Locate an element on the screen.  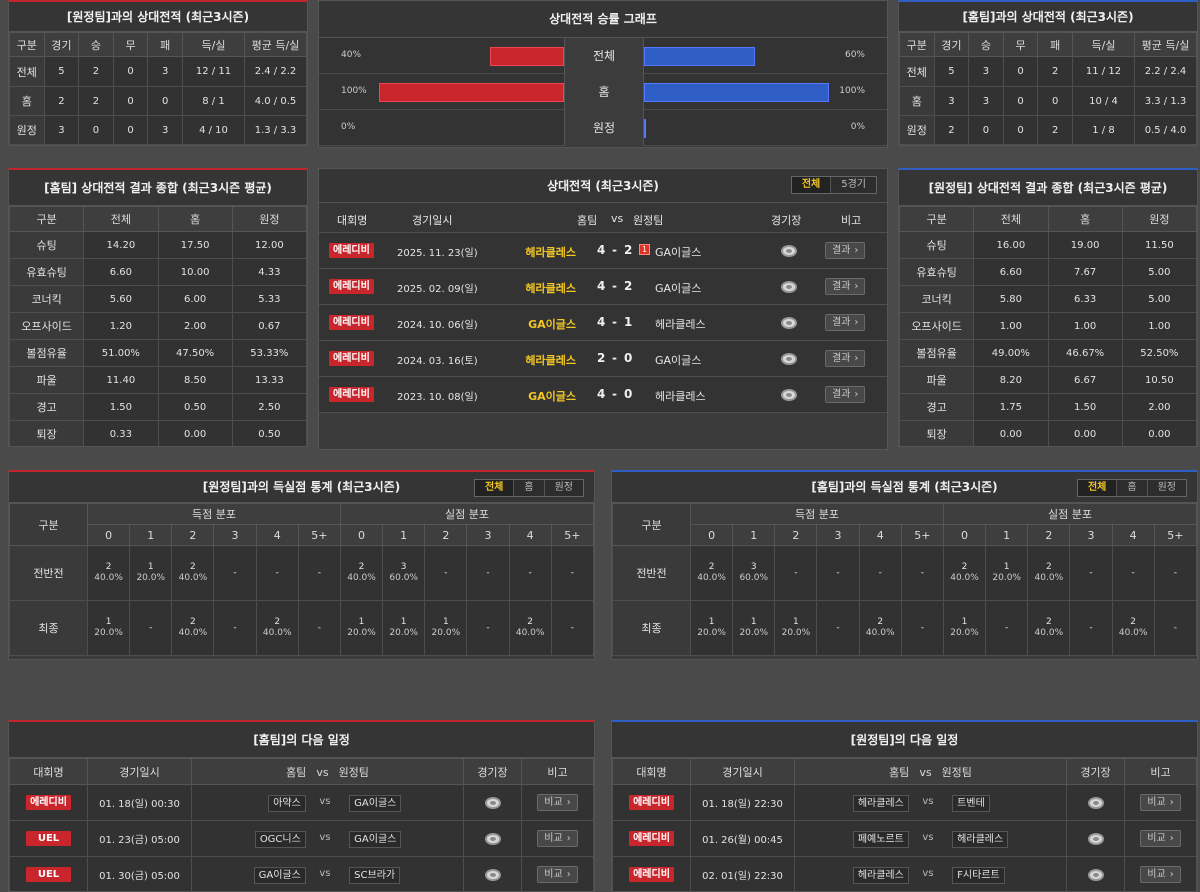
table-row: 에레디비 2024. 10. 06(일) GA이글스 4-1 헤라클레스 결과 › is located at coordinates (603, 323).